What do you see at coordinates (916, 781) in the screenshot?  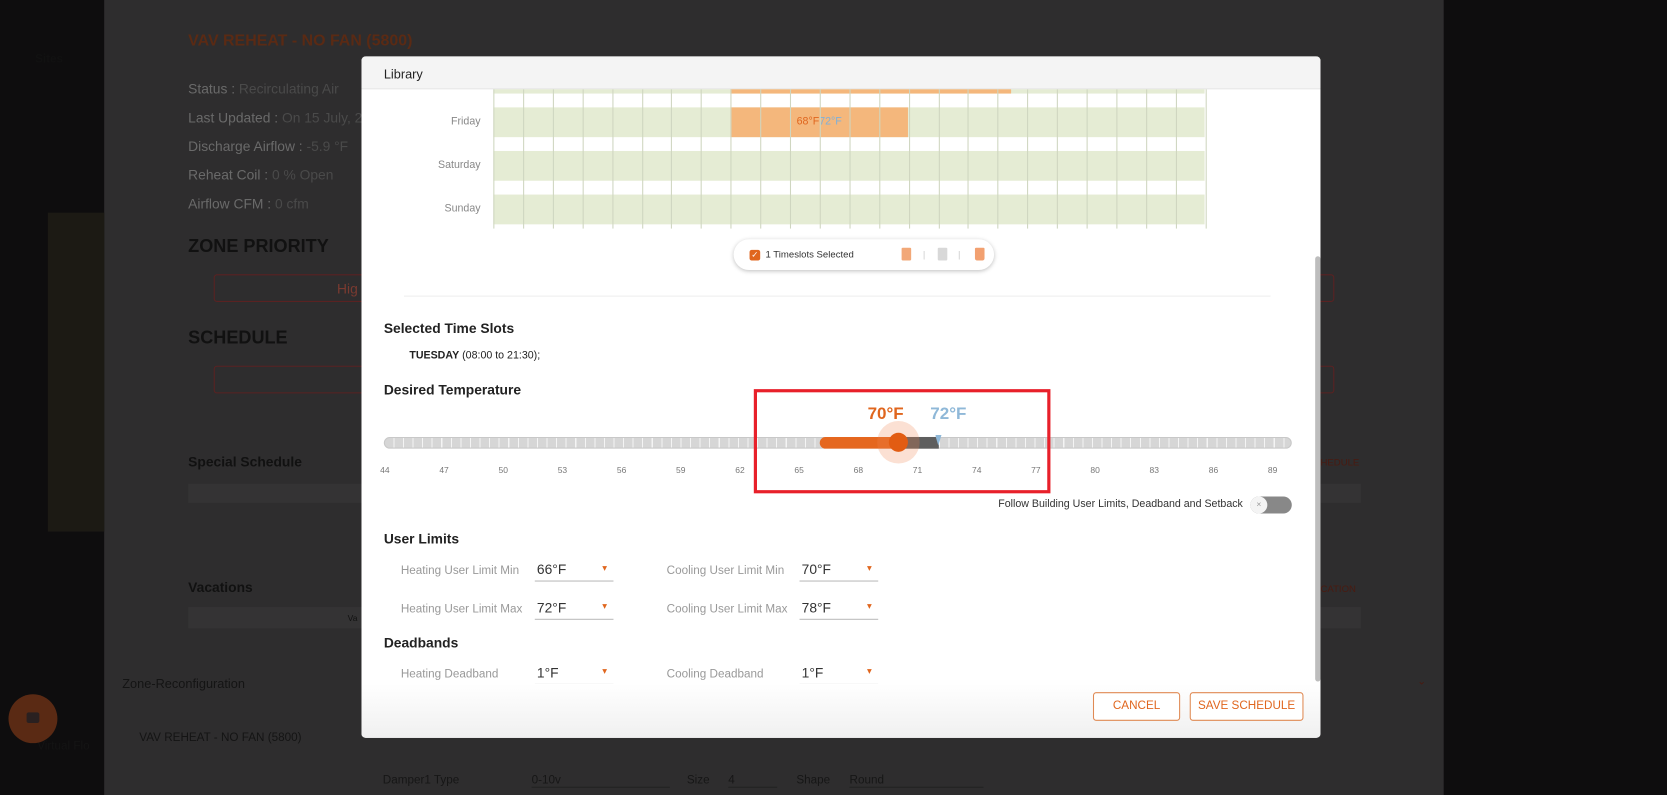 I see `shape-select: Round` at bounding box center [916, 781].